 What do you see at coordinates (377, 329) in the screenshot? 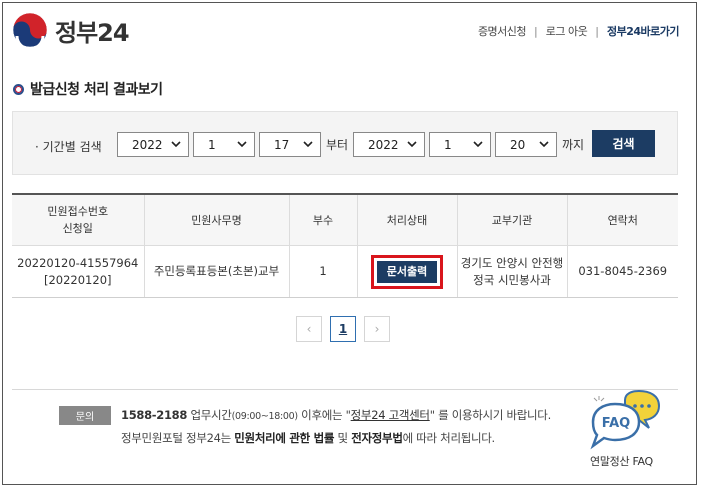
I see `next-page-button: ›` at bounding box center [377, 329].